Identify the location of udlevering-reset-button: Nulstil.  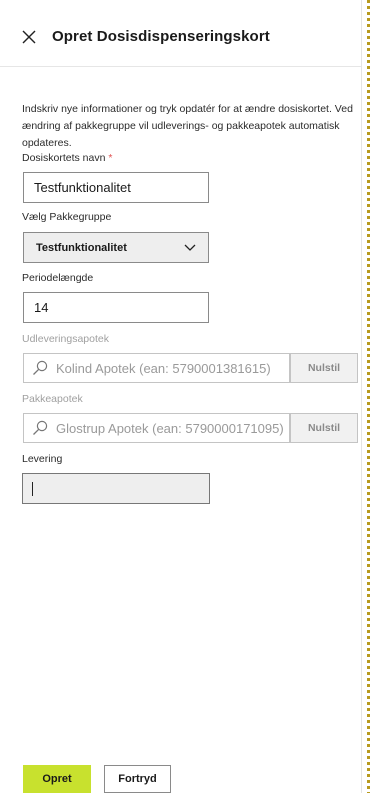
(324, 368).